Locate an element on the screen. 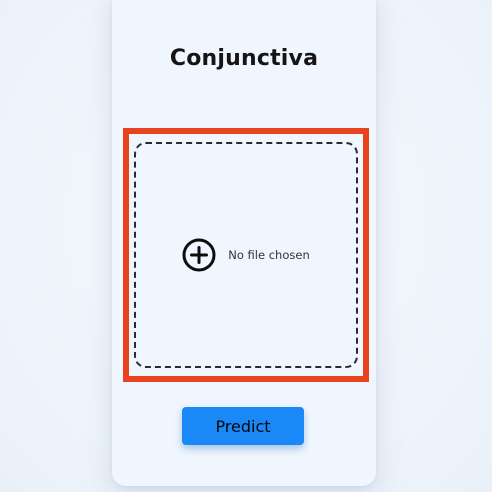  plus-circle-icon is located at coordinates (199, 255).